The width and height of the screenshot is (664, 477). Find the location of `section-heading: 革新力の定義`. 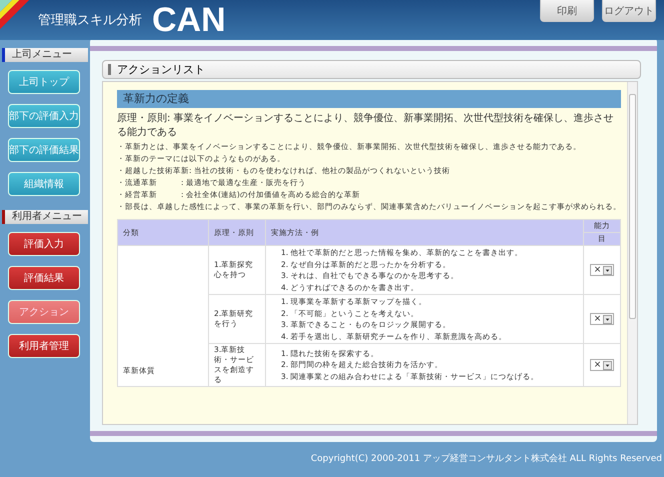

section-heading: 革新力の定義 is located at coordinates (369, 99).